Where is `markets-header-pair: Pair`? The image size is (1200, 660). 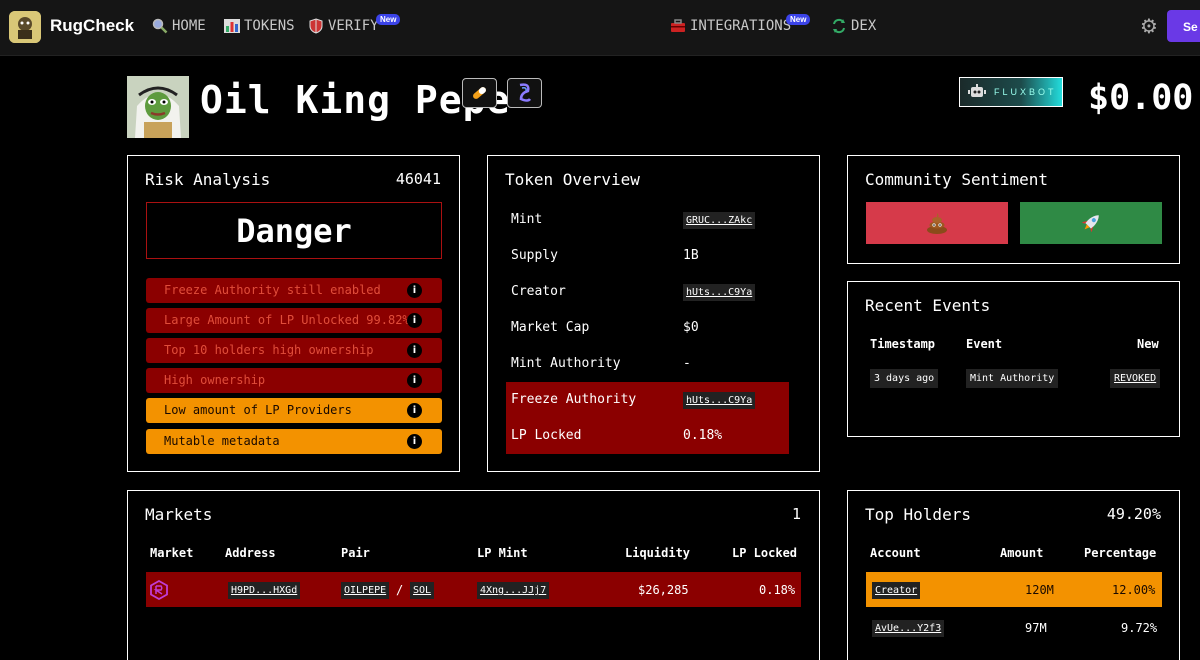
markets-header-pair: Pair is located at coordinates (355, 553).